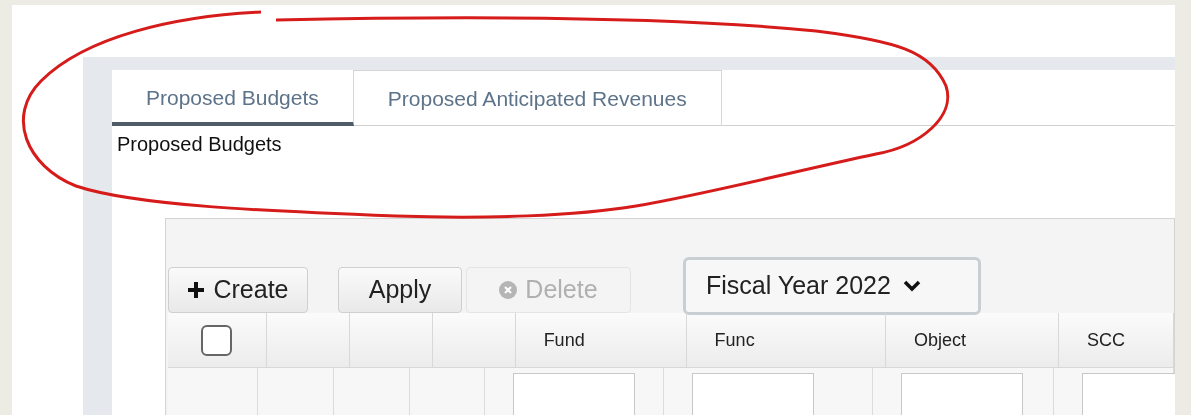 This screenshot has width=1191, height=415. Describe the element at coordinates (233, 98) in the screenshot. I see `tab: Proposed Budgets` at that location.